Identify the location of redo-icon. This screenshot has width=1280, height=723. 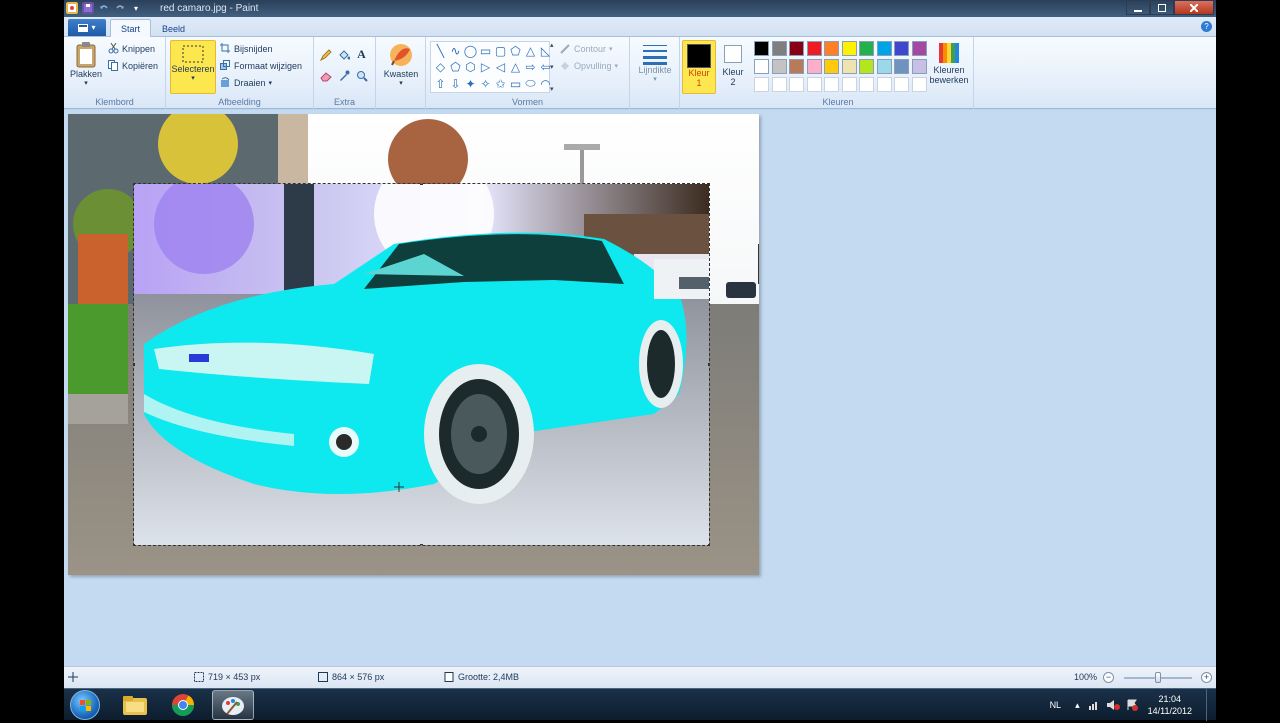
(120, 8).